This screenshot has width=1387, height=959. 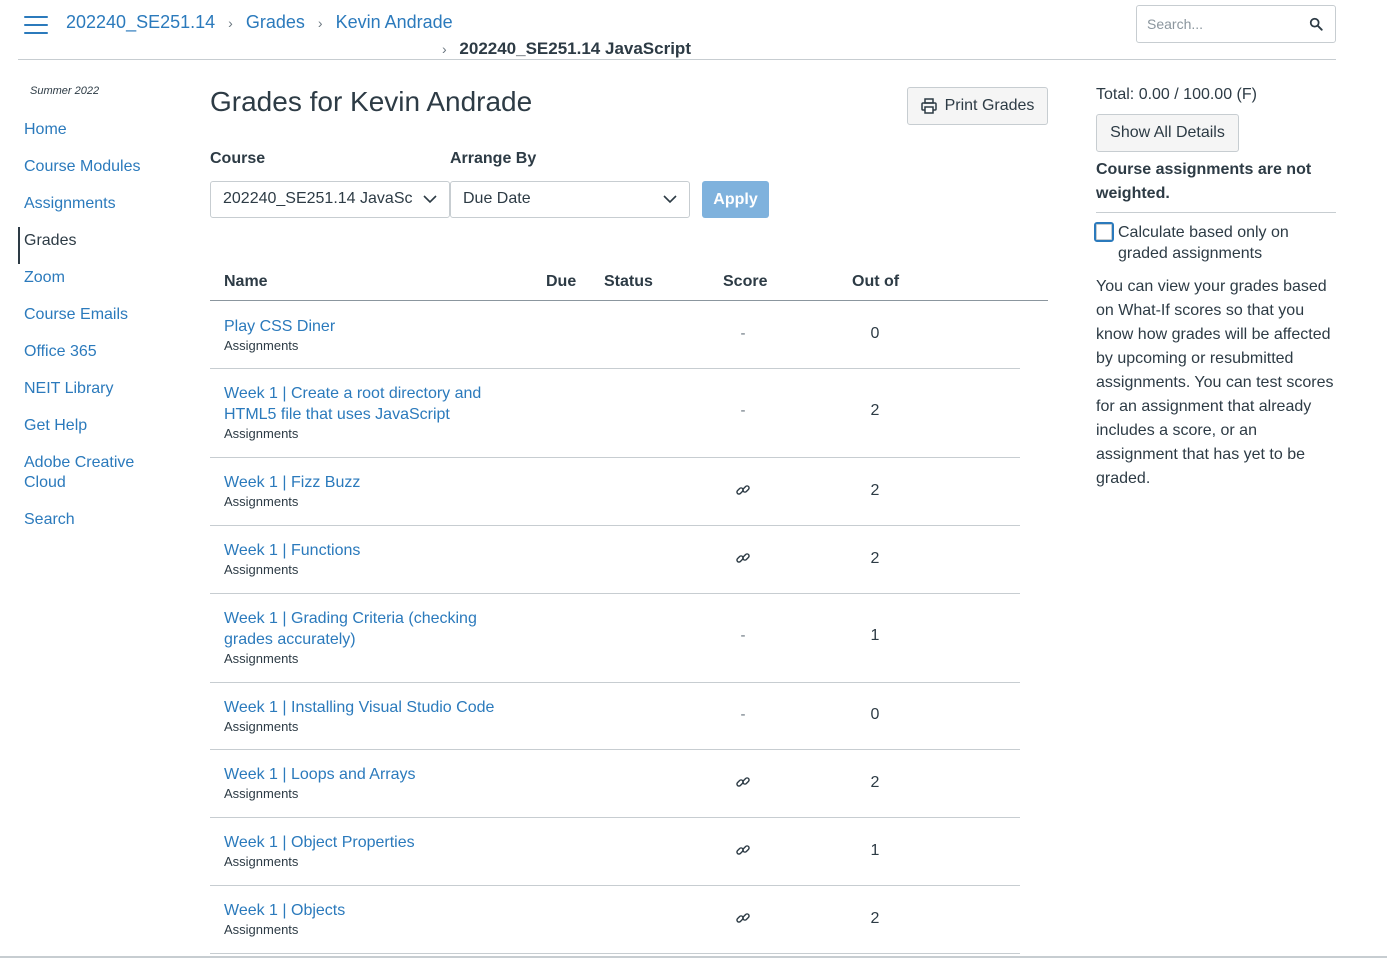 What do you see at coordinates (101, 278) in the screenshot?
I see `nav-link-zoom: Zoom` at bounding box center [101, 278].